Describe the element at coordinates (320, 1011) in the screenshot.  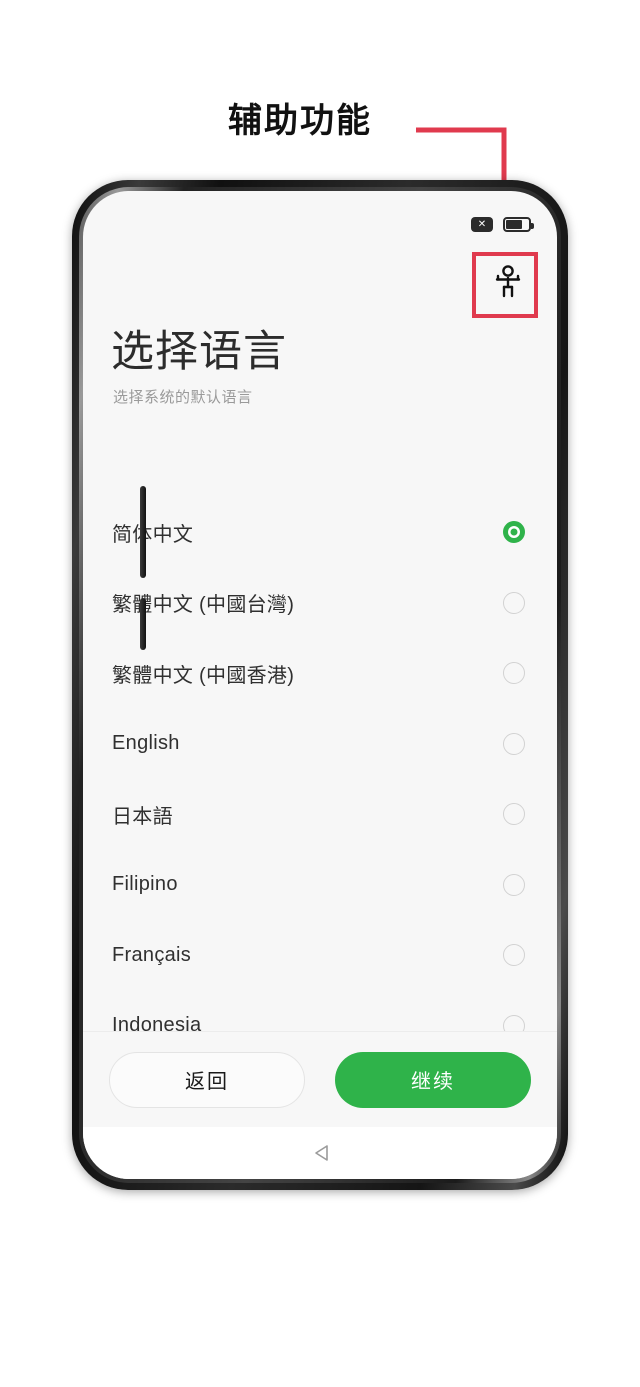
I see `language-option: Indonesia` at that location.